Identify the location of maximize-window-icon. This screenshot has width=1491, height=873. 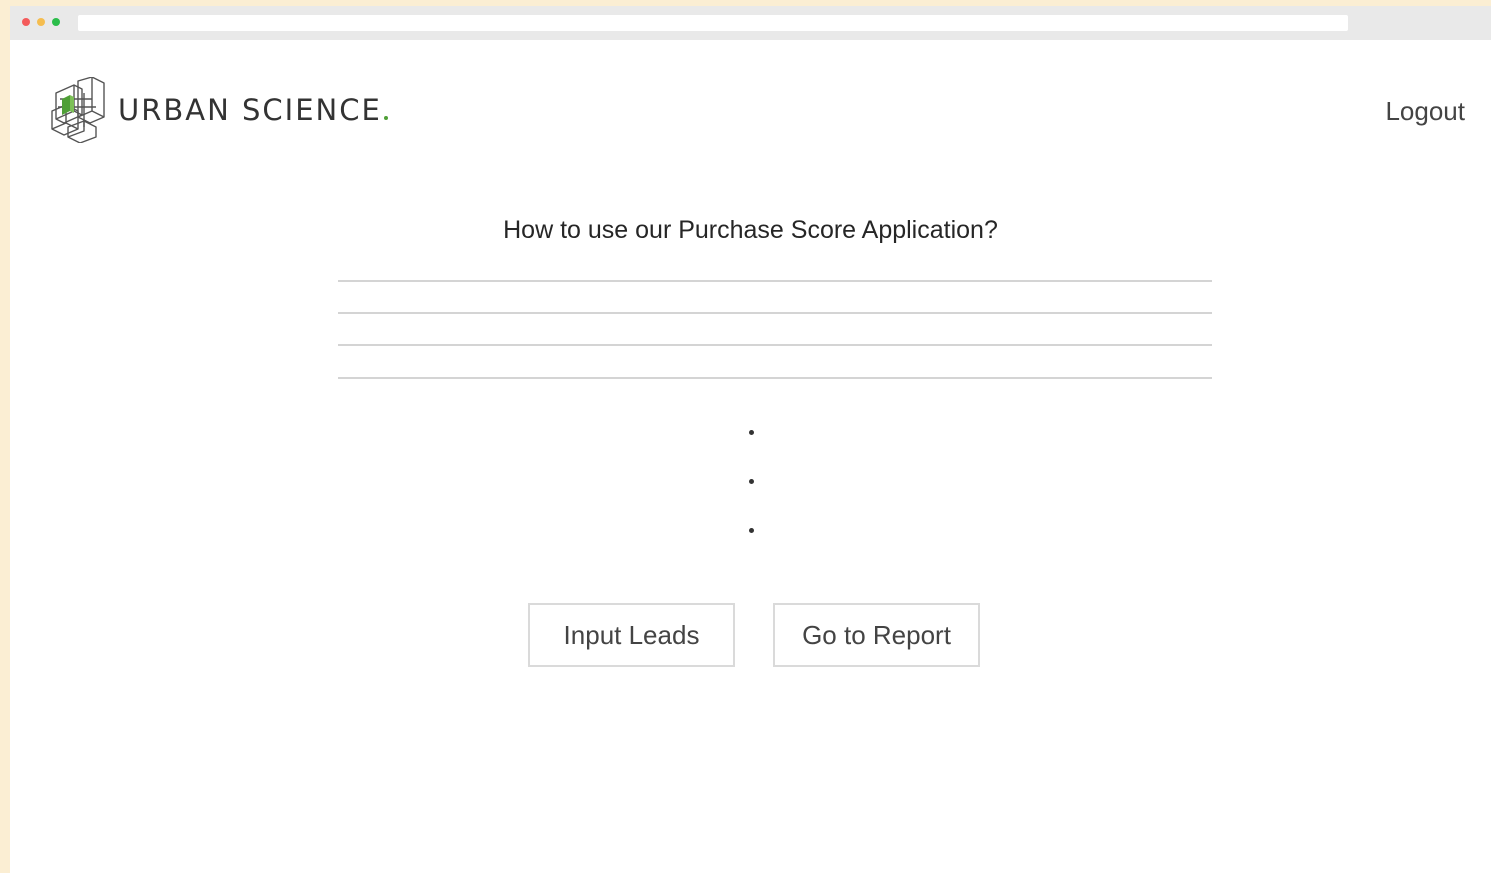
(56, 22).